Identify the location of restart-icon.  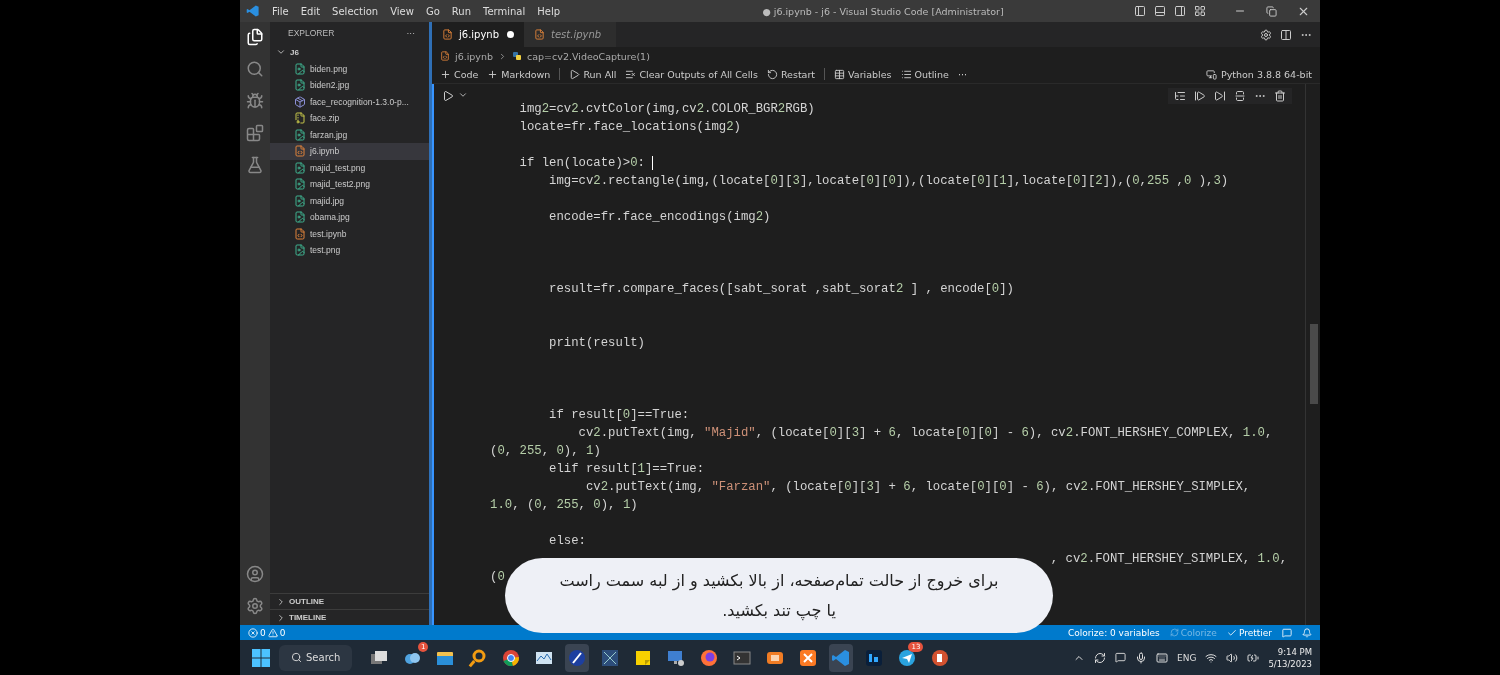
(772, 74).